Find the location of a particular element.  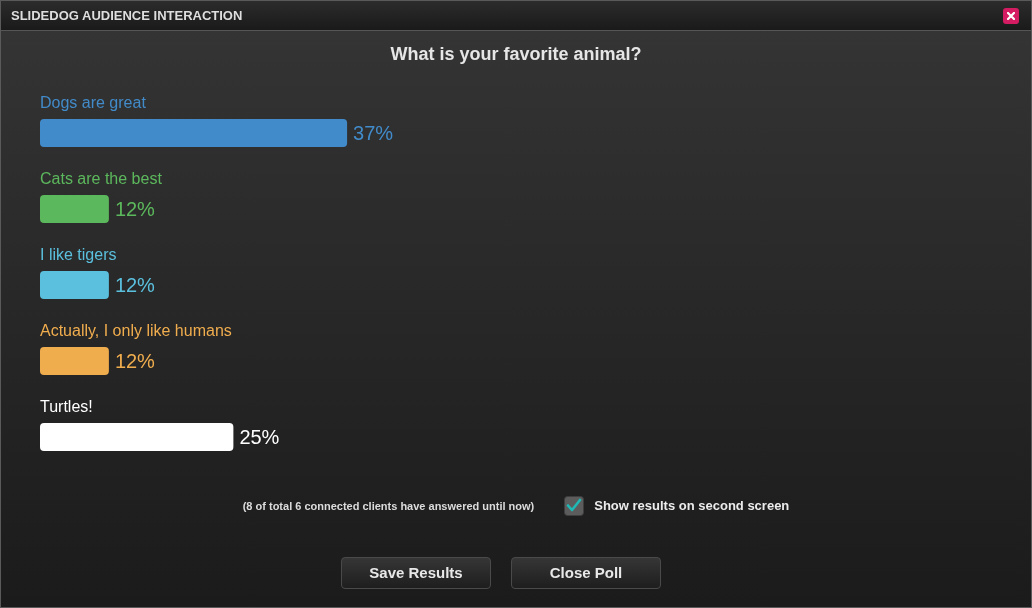

window-title: SLIDEDOG AUDIENCE INTERACTION is located at coordinates (127, 15).